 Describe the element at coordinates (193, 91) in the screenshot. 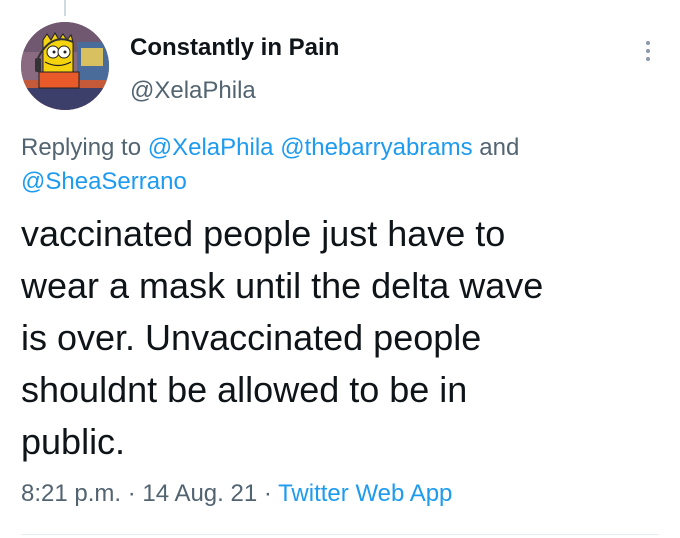

I see `author-handle: @XelaPhila` at that location.